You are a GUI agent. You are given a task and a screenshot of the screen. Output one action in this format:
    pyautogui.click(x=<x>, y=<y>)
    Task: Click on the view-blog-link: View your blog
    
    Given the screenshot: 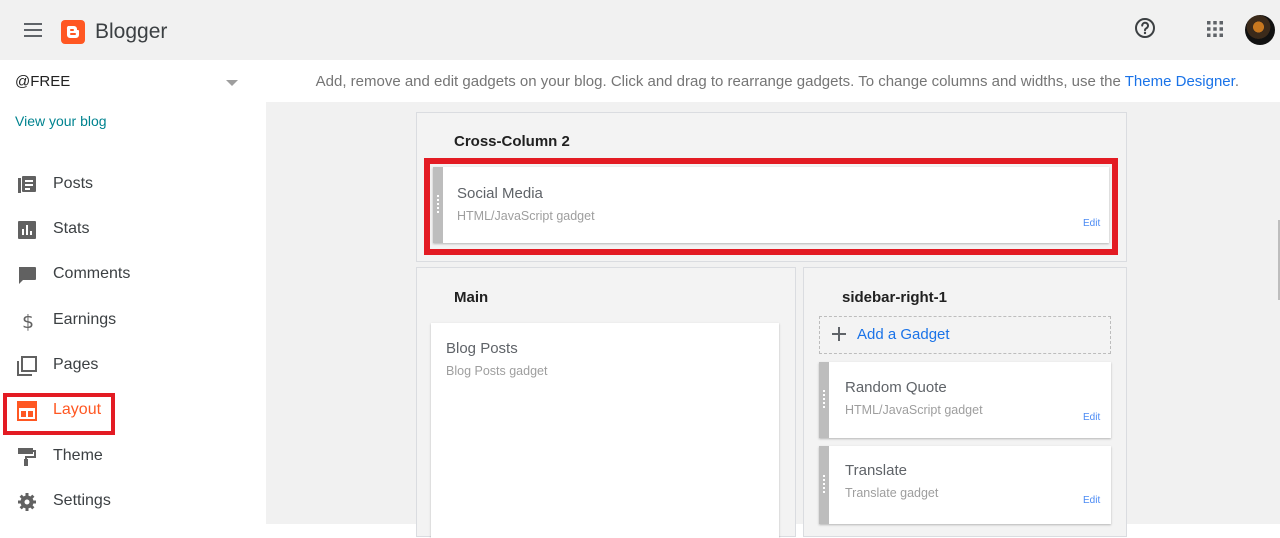 What is the action you would take?
    pyautogui.click(x=61, y=121)
    